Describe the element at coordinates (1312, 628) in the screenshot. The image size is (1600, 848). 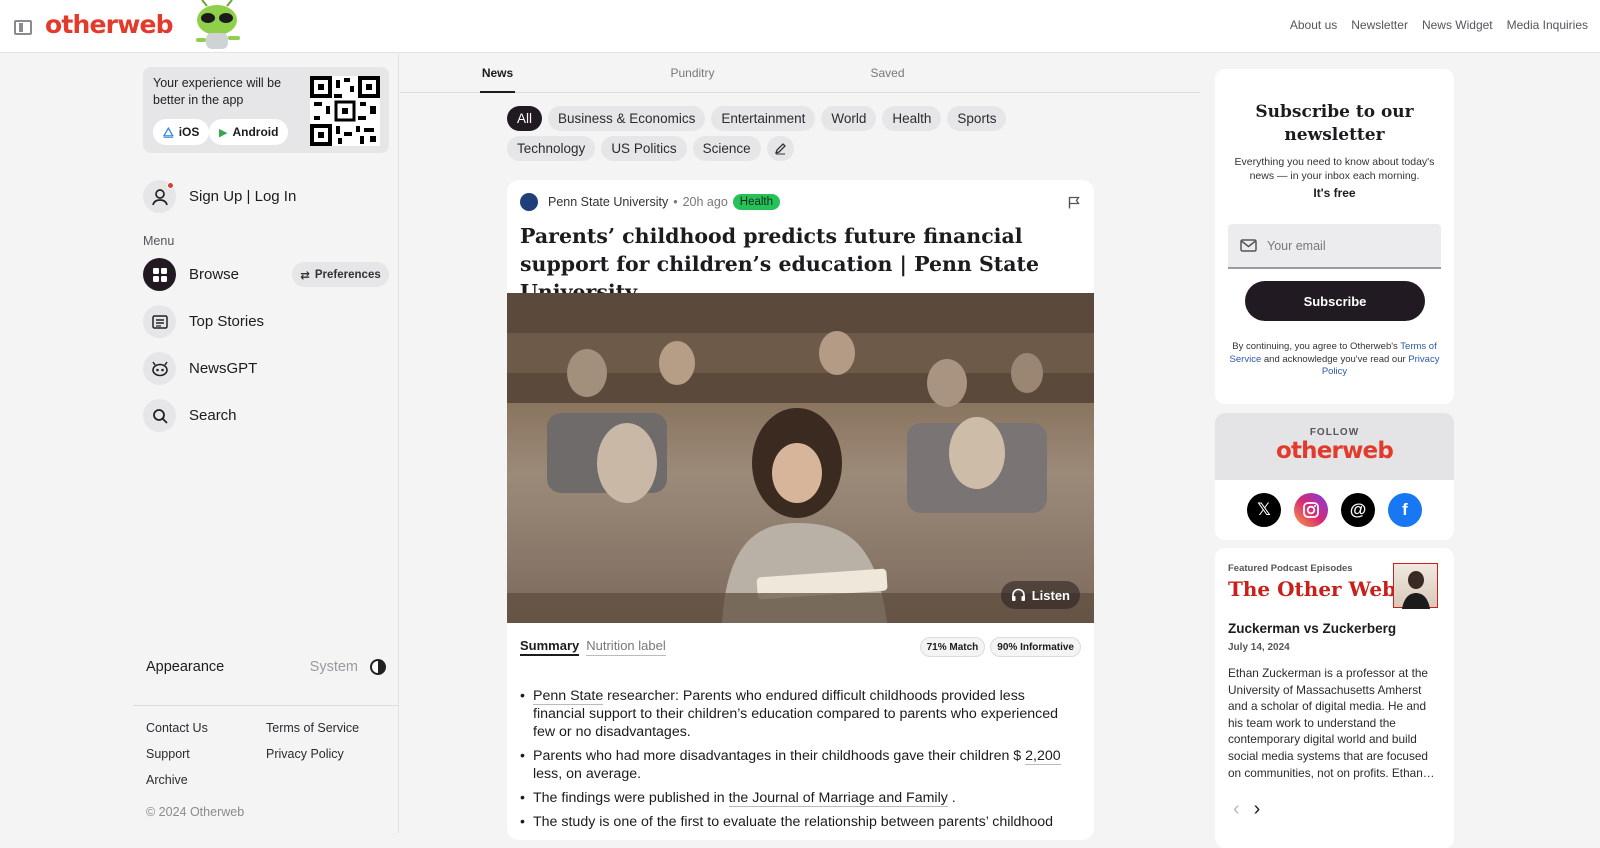
I see `episode-title: Zuckerman vs Zuckerberg` at that location.